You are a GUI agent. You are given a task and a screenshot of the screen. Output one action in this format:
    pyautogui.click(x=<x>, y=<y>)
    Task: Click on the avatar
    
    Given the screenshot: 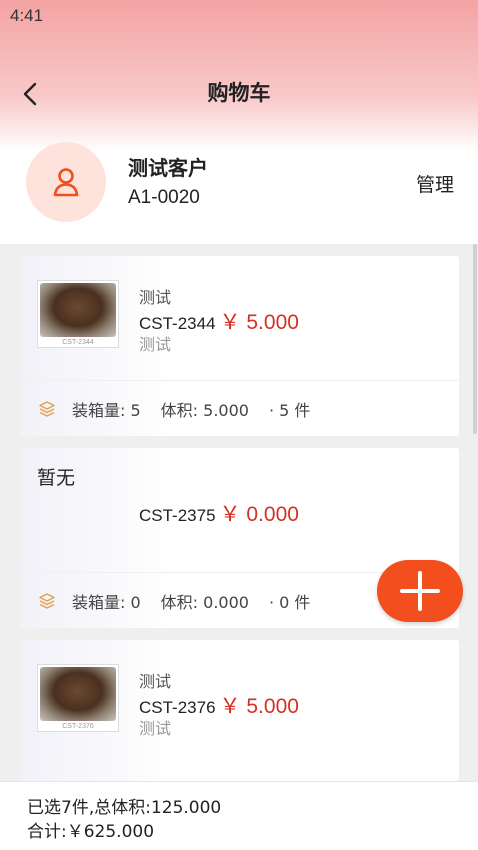 What is the action you would take?
    pyautogui.click(x=66, y=182)
    